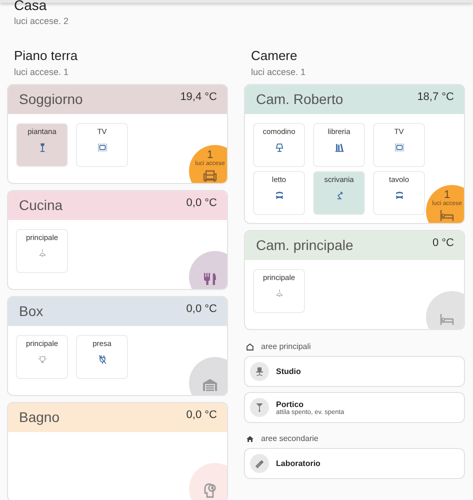  Describe the element at coordinates (289, 438) in the screenshot. I see `group-title: aree secondarie` at that location.